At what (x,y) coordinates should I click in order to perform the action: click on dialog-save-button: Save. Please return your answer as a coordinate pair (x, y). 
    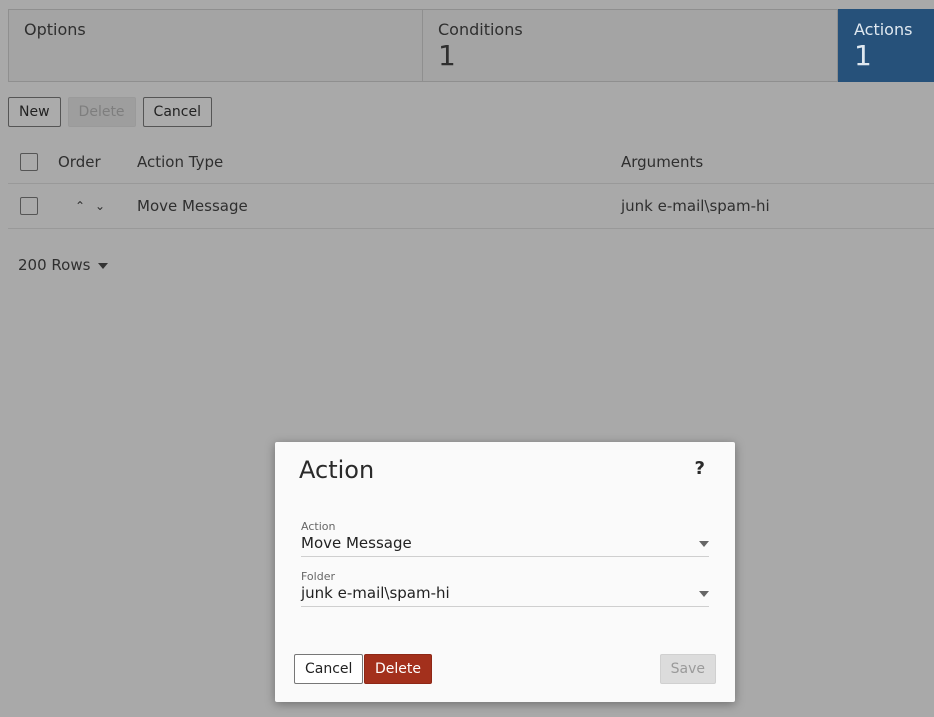
    Looking at the image, I should click on (687, 669).